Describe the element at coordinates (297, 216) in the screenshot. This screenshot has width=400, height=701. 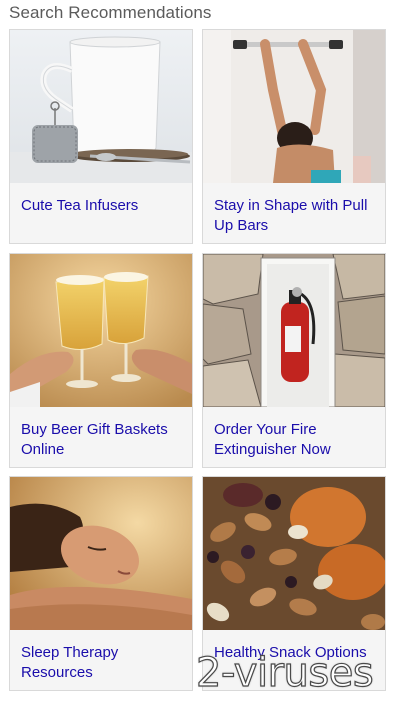
I see `card-label: Stay in Shape with Pull Up Bars` at that location.